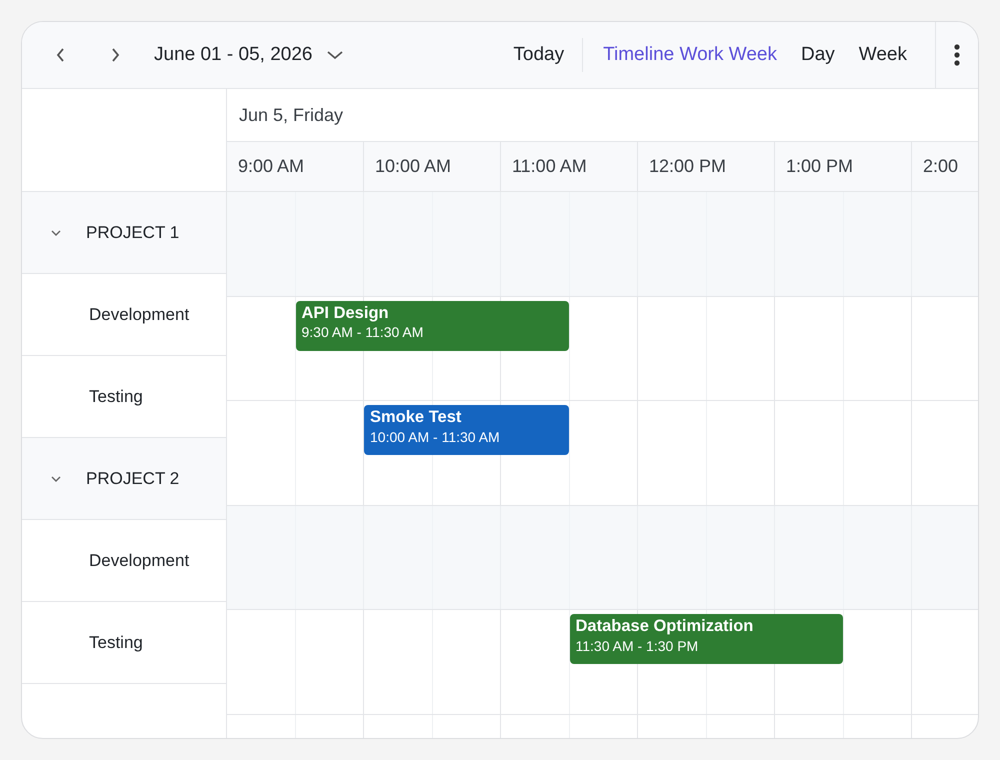 Image resolution: width=1000 pixels, height=760 pixels. I want to click on date-header: Jun 5, Friday, so click(291, 115).